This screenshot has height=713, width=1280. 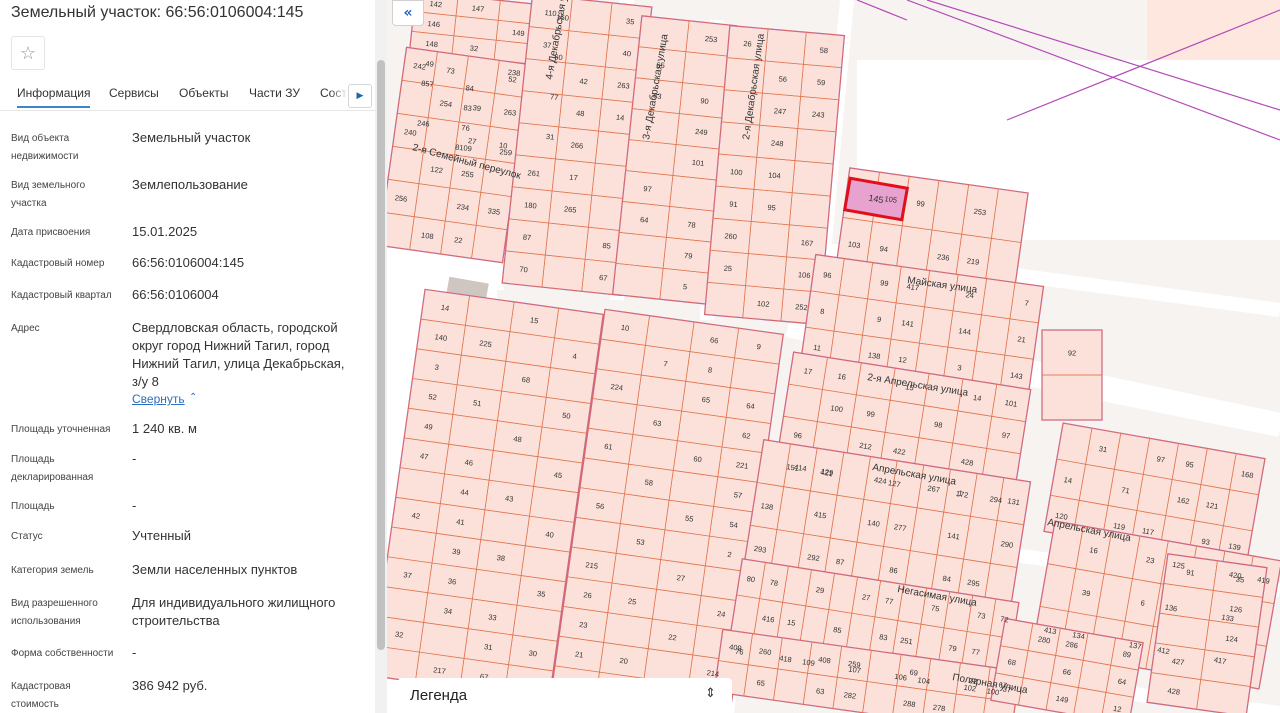 I want to click on parcel-number: 97, so click(x=1161, y=459).